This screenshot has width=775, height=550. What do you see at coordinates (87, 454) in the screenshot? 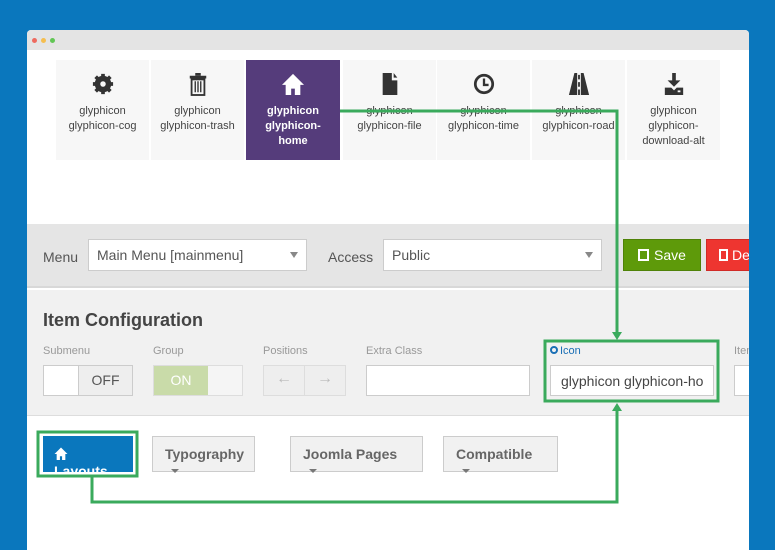
I see `annotation-box-layouts` at bounding box center [87, 454].